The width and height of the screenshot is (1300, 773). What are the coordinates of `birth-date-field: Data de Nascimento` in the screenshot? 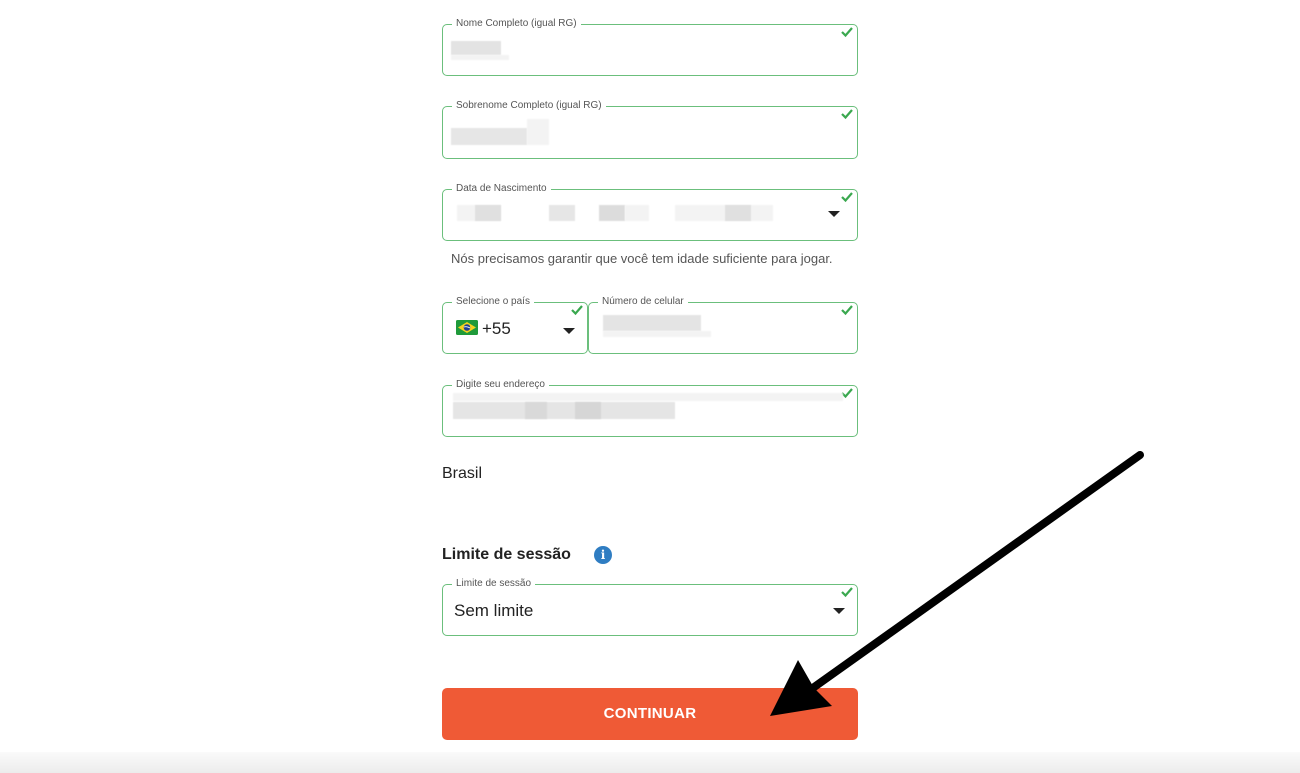 It's located at (650, 212).